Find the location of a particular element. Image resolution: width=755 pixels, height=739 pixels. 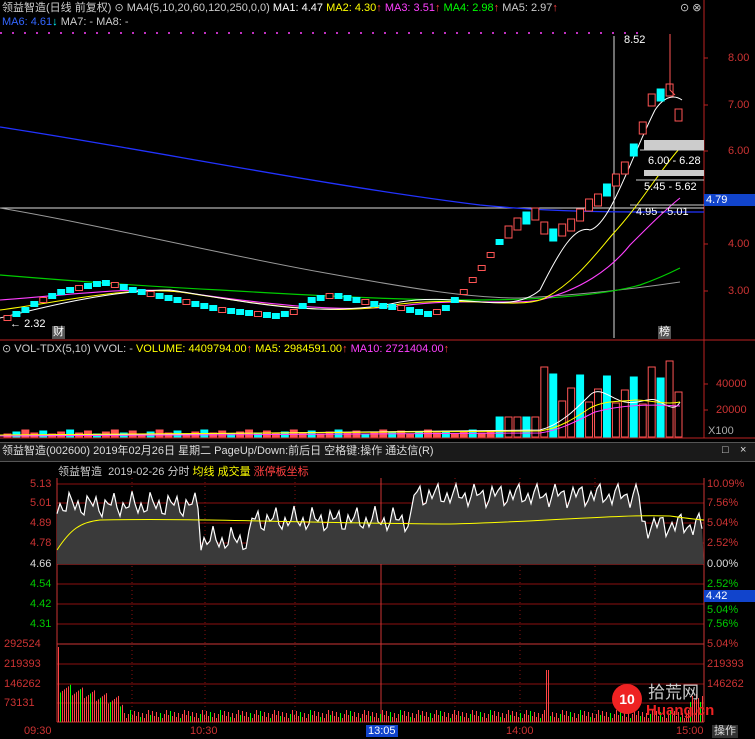

ivol-73131: 73131 is located at coordinates (19, 703).